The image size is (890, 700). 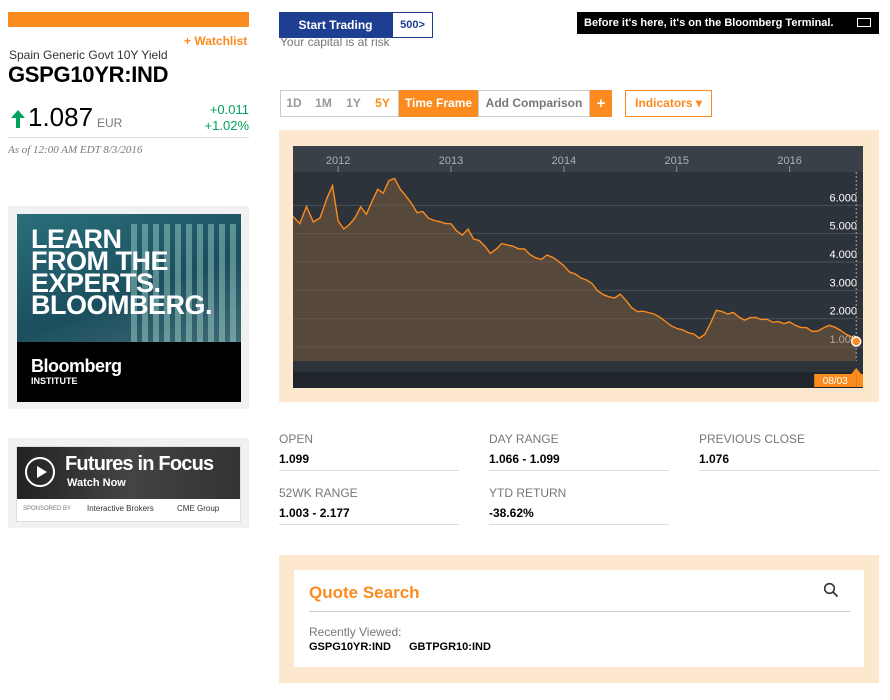 What do you see at coordinates (714, 459) in the screenshot?
I see `stat-previous-close-value: 1.076` at bounding box center [714, 459].